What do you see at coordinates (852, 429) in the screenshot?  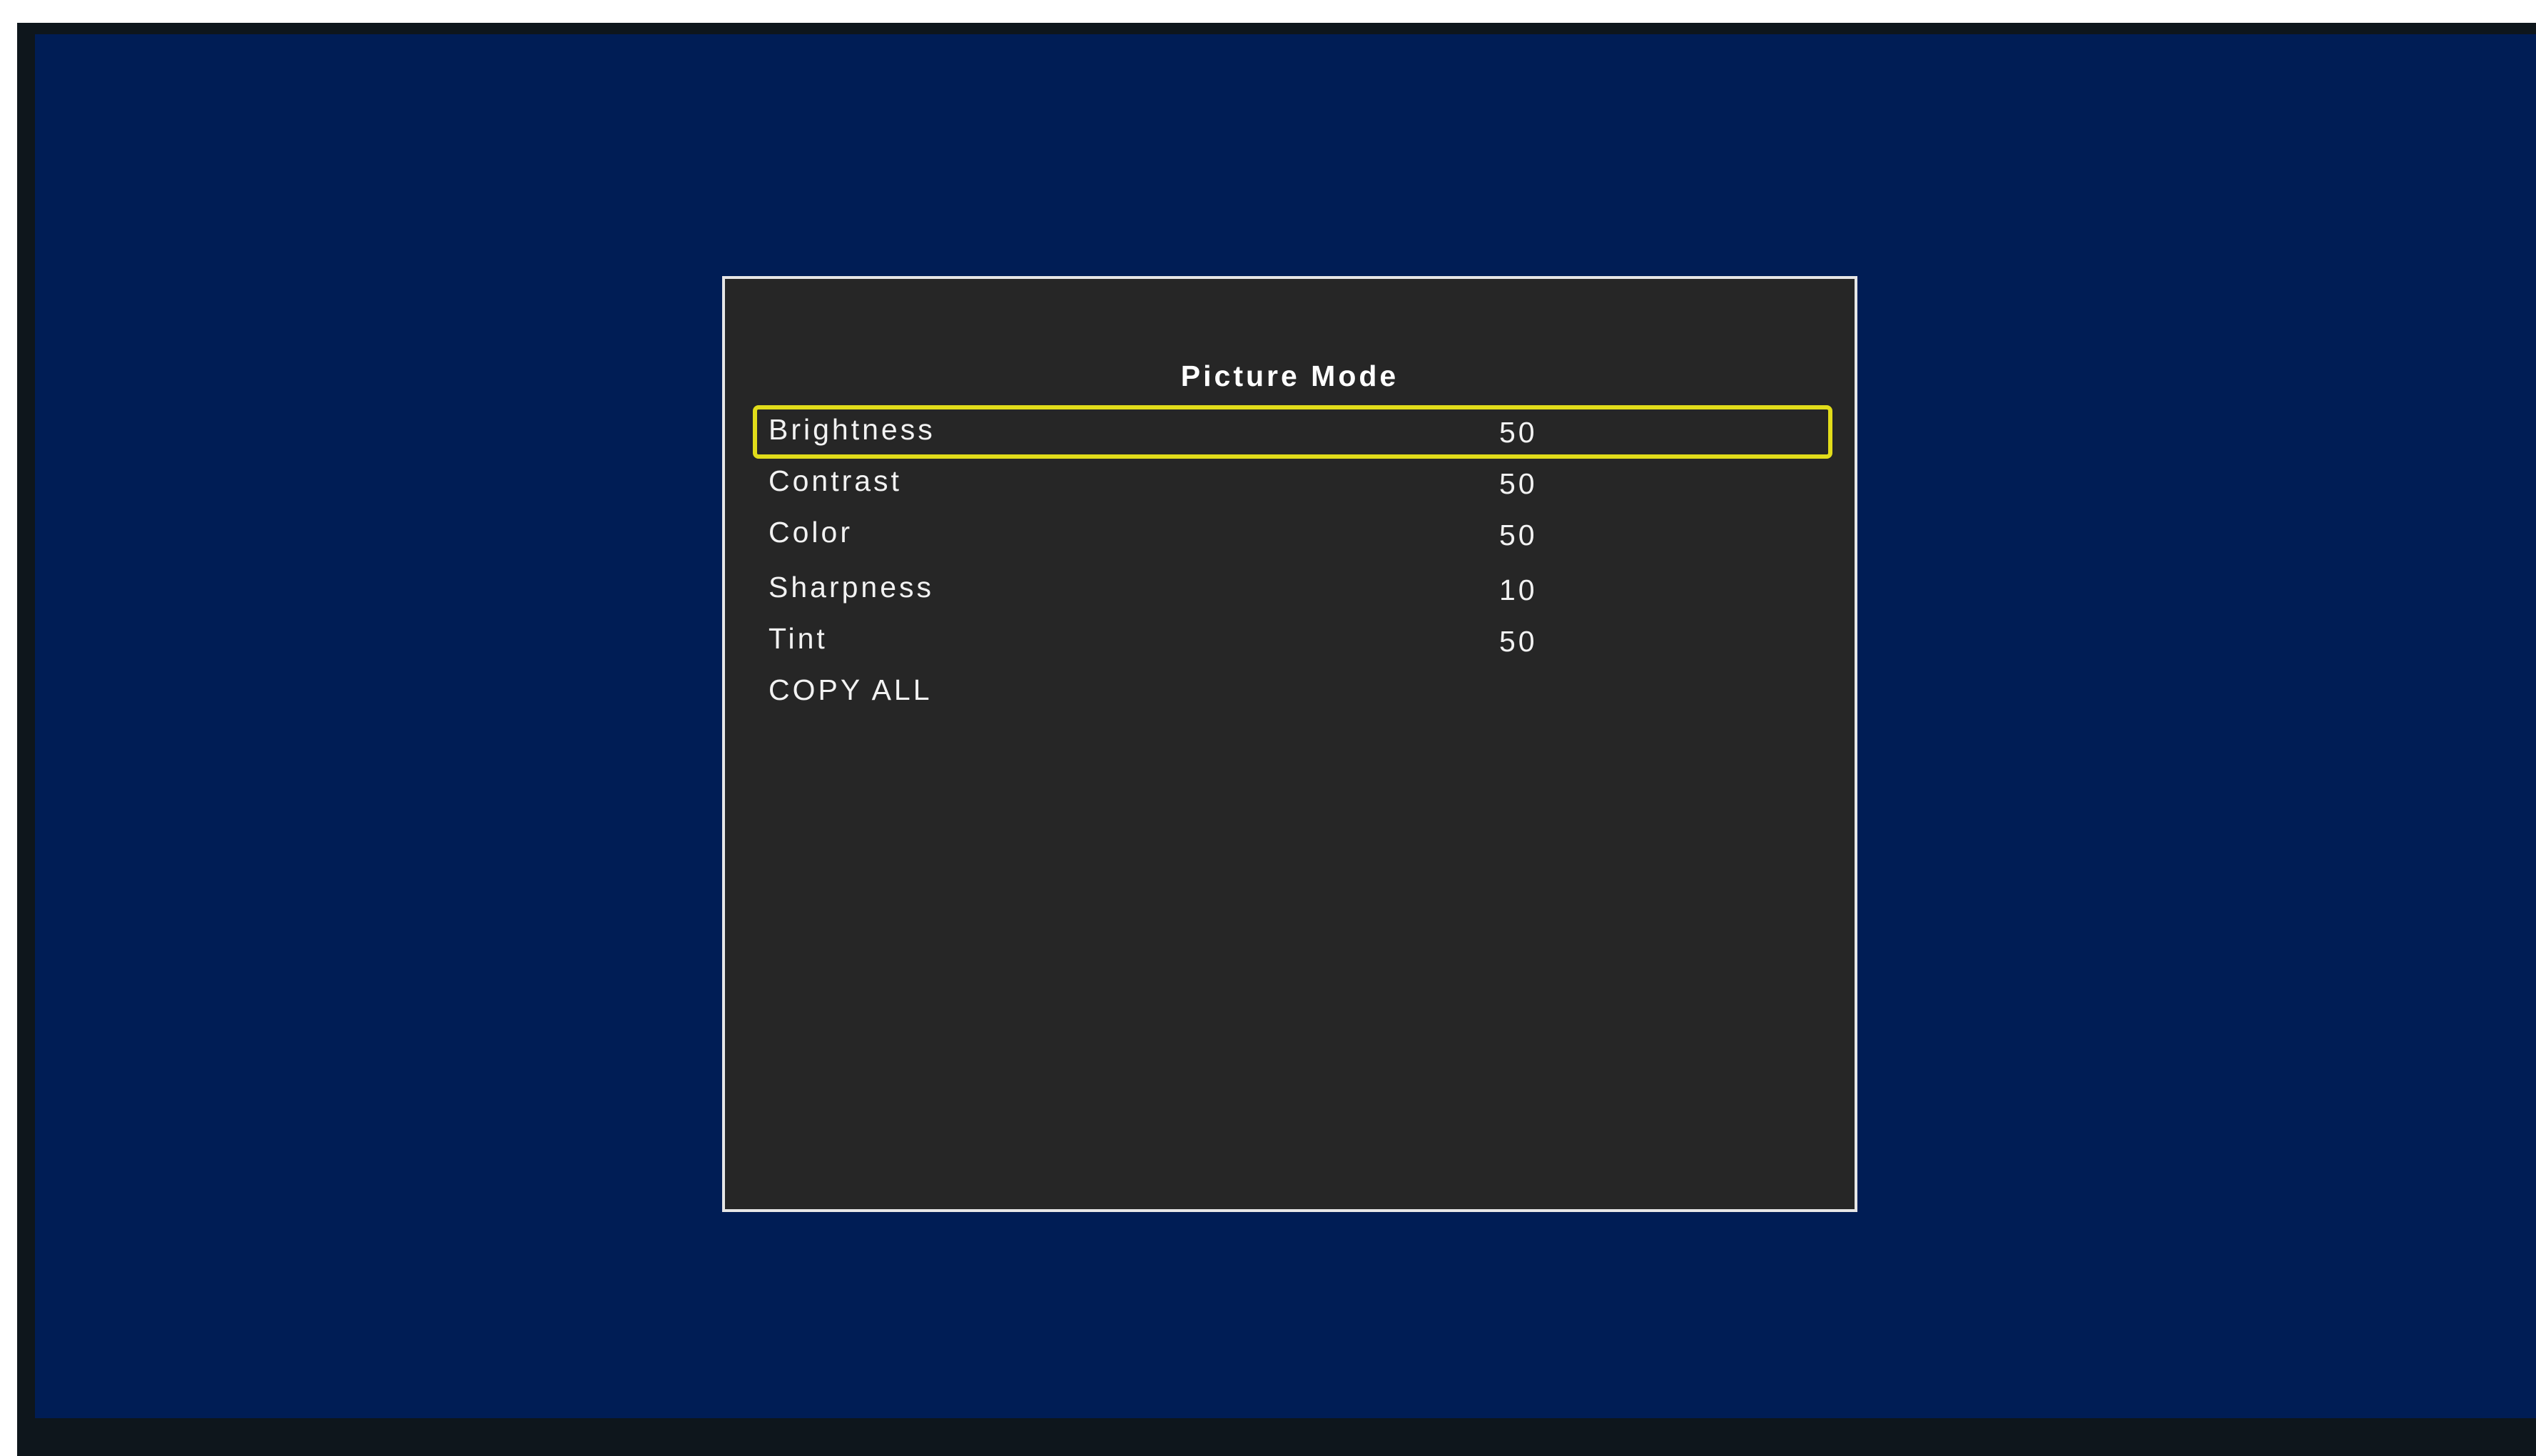 I see `menu-item-label: Brightness` at bounding box center [852, 429].